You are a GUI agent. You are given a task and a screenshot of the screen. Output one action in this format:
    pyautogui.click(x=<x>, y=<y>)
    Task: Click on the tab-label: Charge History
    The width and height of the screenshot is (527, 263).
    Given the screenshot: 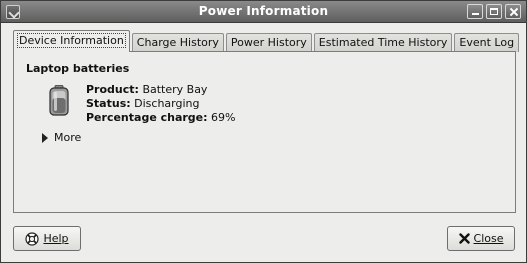 What is the action you would take?
    pyautogui.click(x=177, y=42)
    